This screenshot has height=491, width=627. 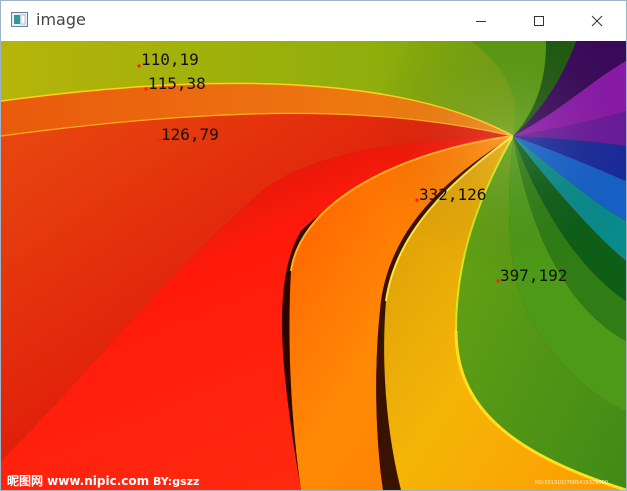 I want to click on minimize-button, so click(x=481, y=20).